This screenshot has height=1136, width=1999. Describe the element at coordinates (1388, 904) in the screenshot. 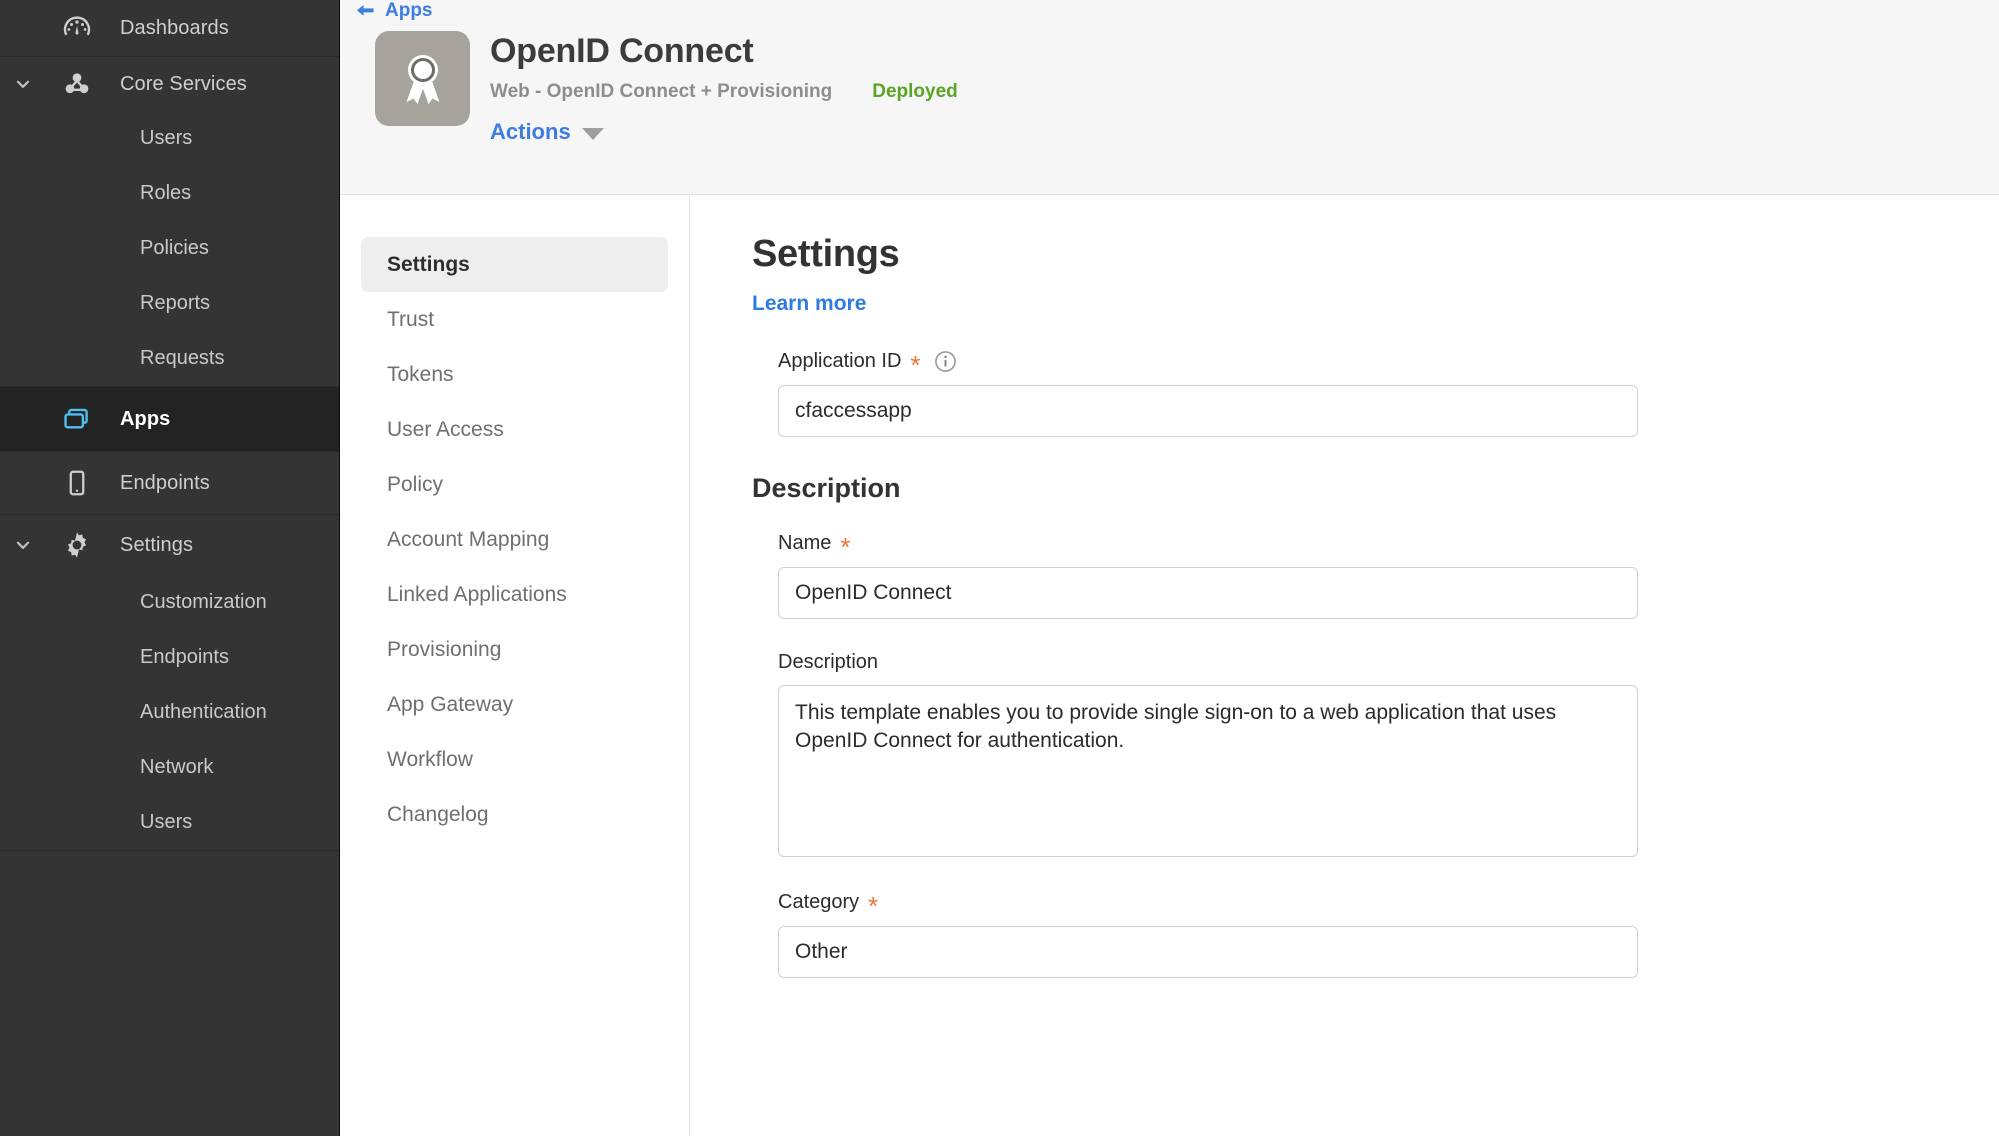

I see `category-label-row: Category *` at that location.